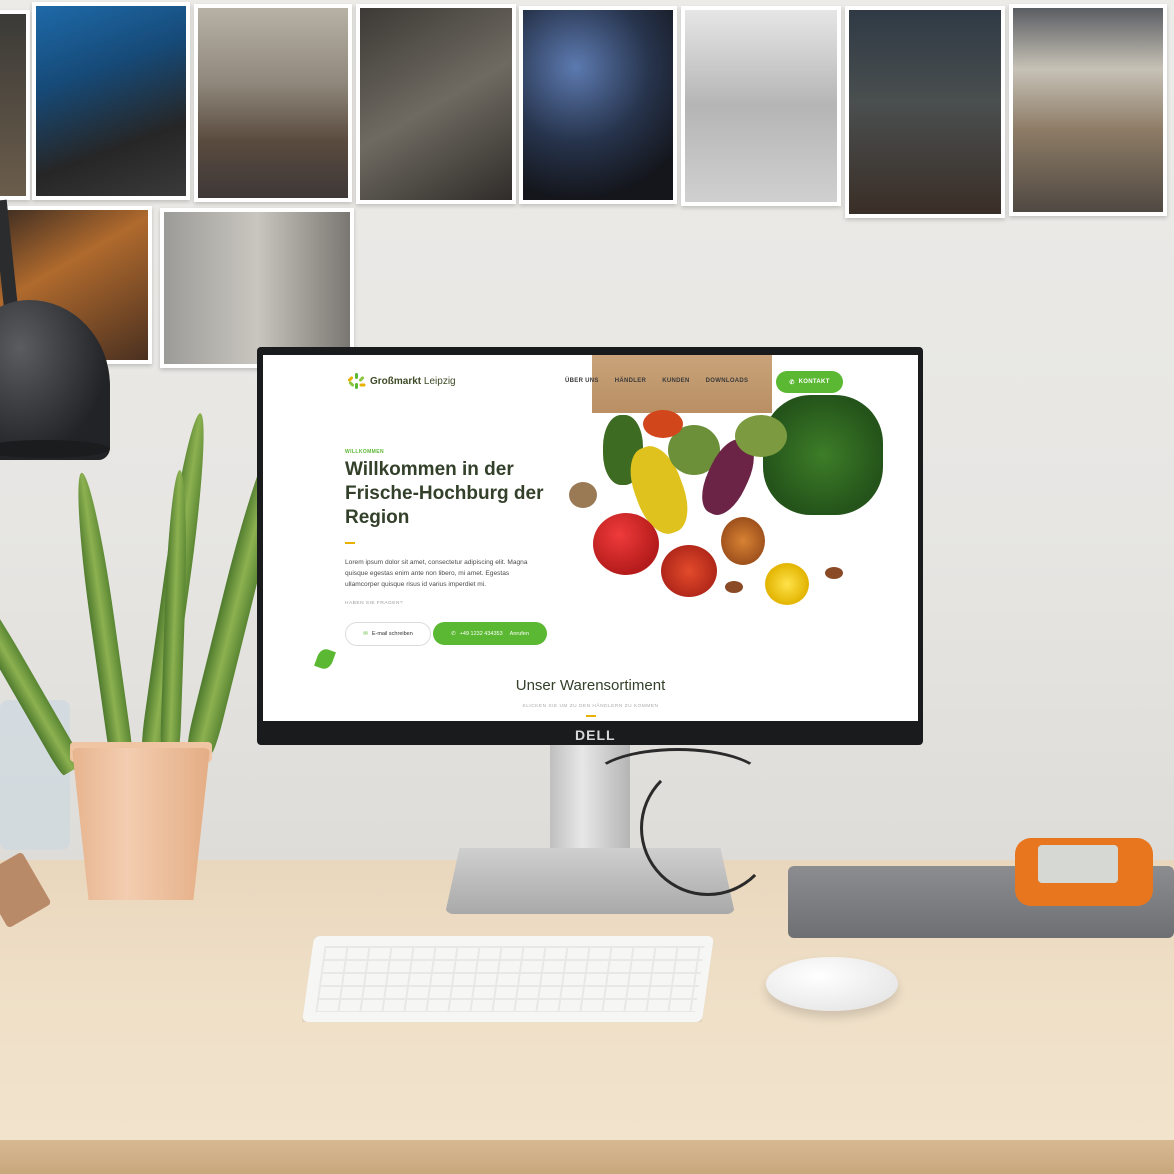  Describe the element at coordinates (1078, 864) in the screenshot. I see `drive-label` at that location.